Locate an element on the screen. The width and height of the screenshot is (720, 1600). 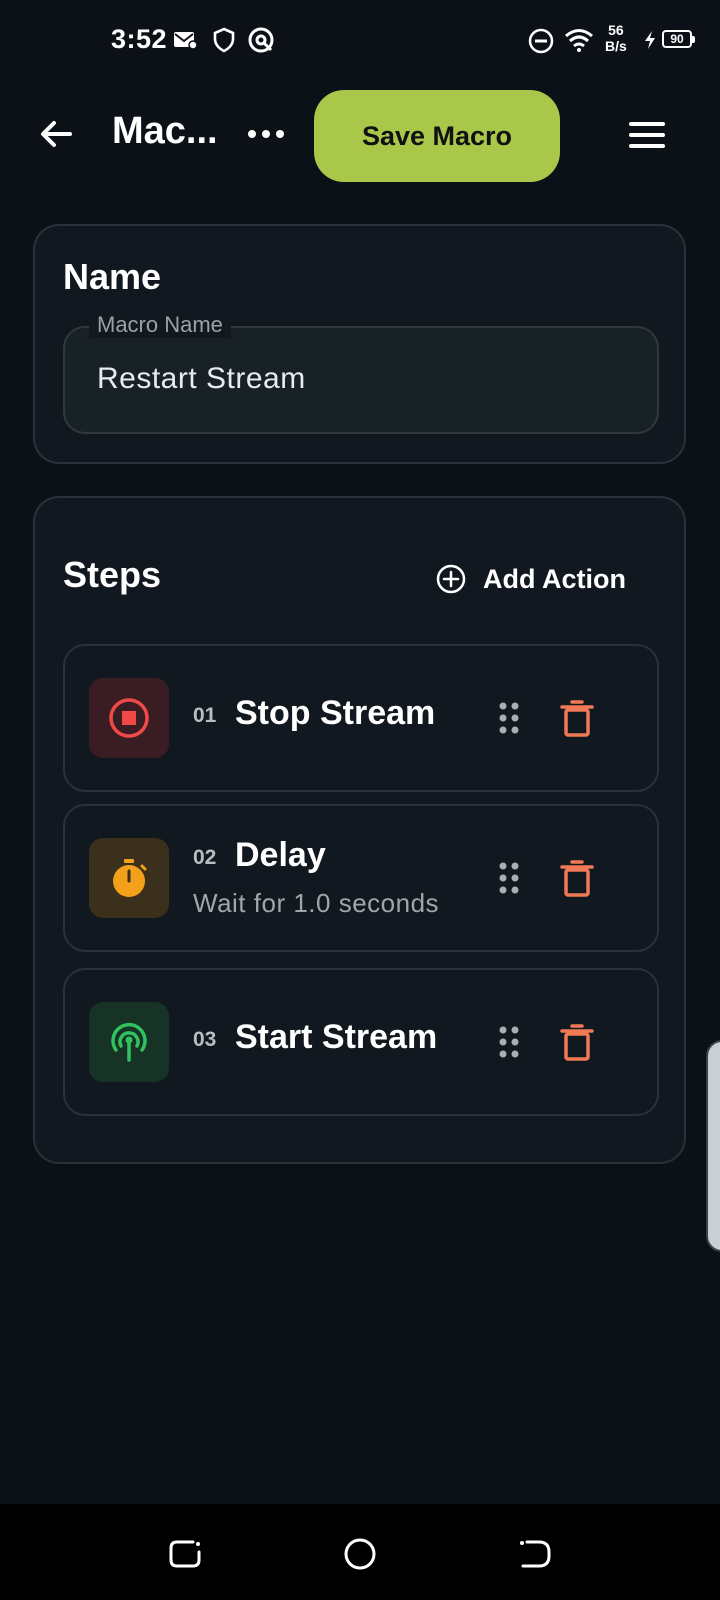
timer-icon is located at coordinates (129, 878).